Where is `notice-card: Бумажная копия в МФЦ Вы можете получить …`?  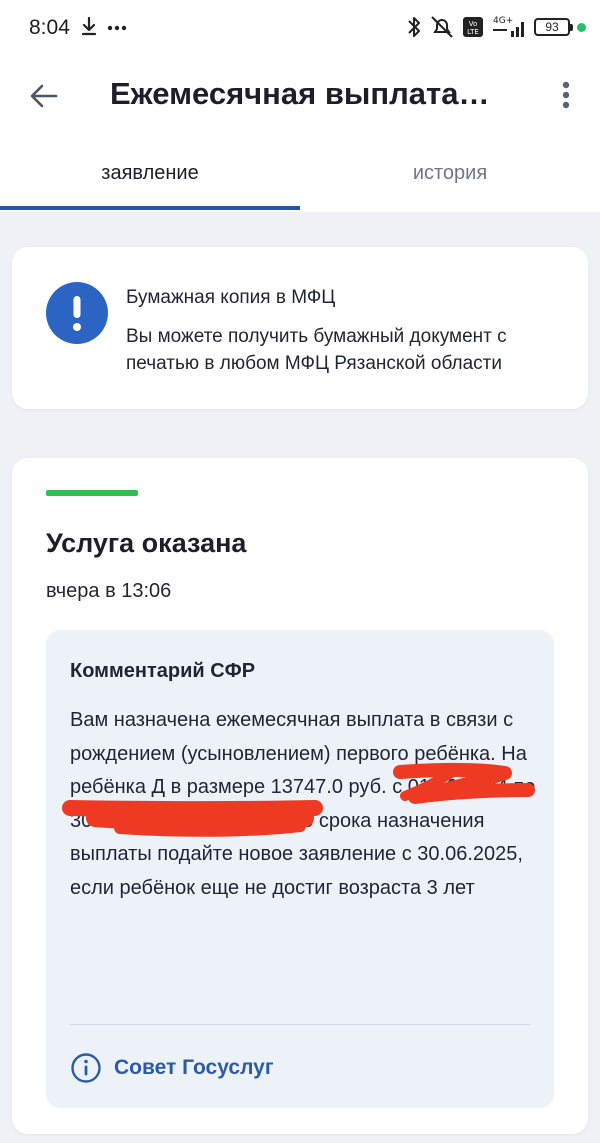 notice-card: Бумажная копия в МФЦ Вы можете получить … is located at coordinates (300, 328).